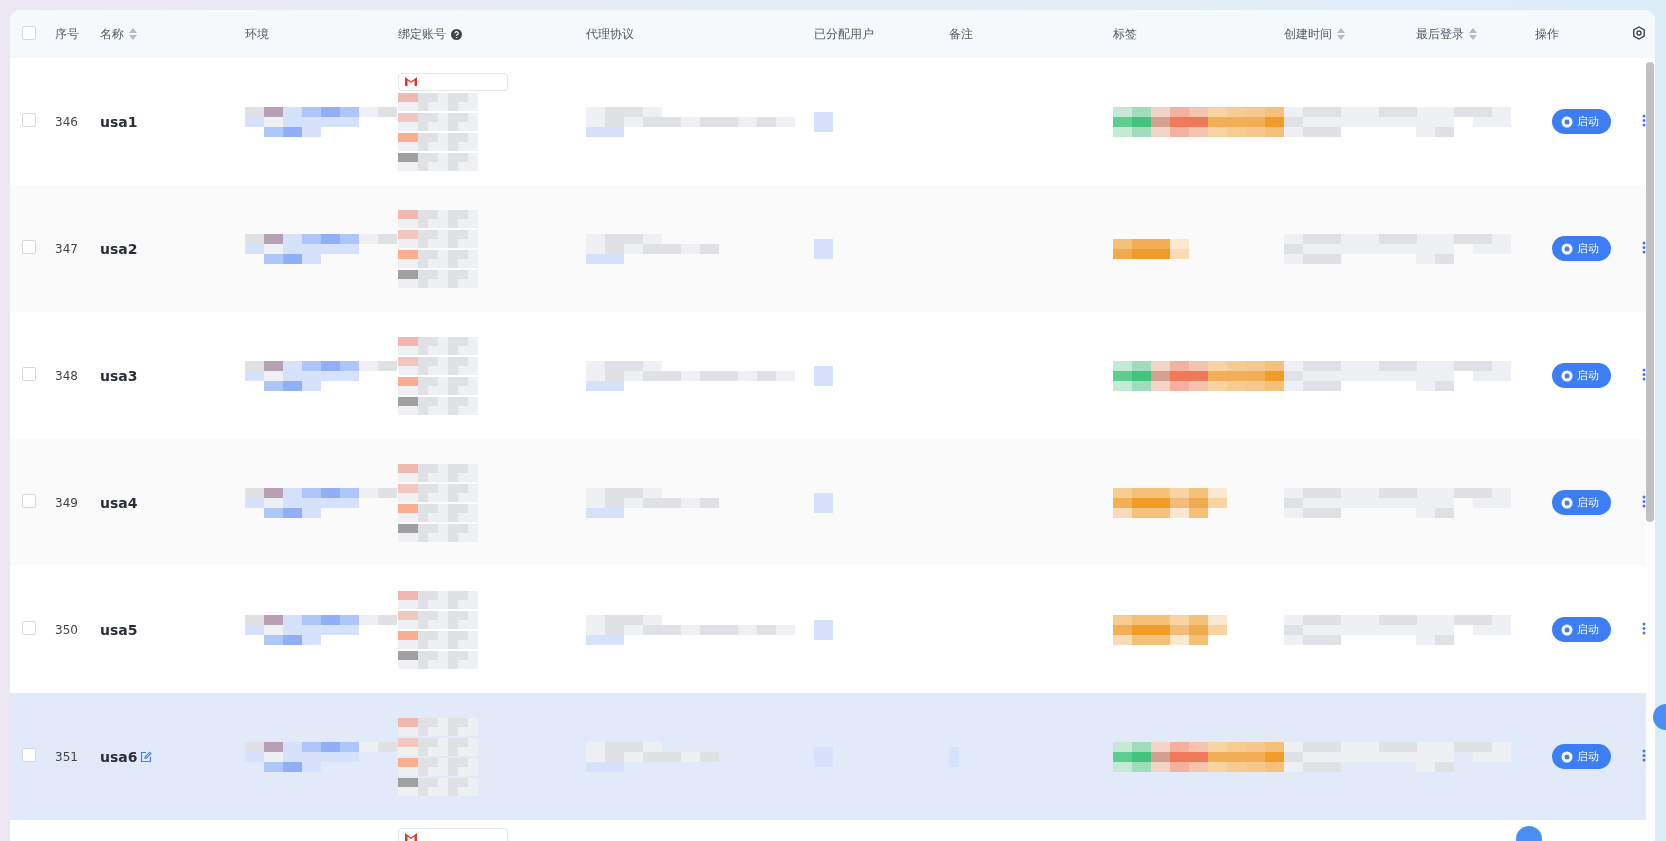 The width and height of the screenshot is (1666, 841). Describe the element at coordinates (67, 375) in the screenshot. I see `row-index: 348` at that location.